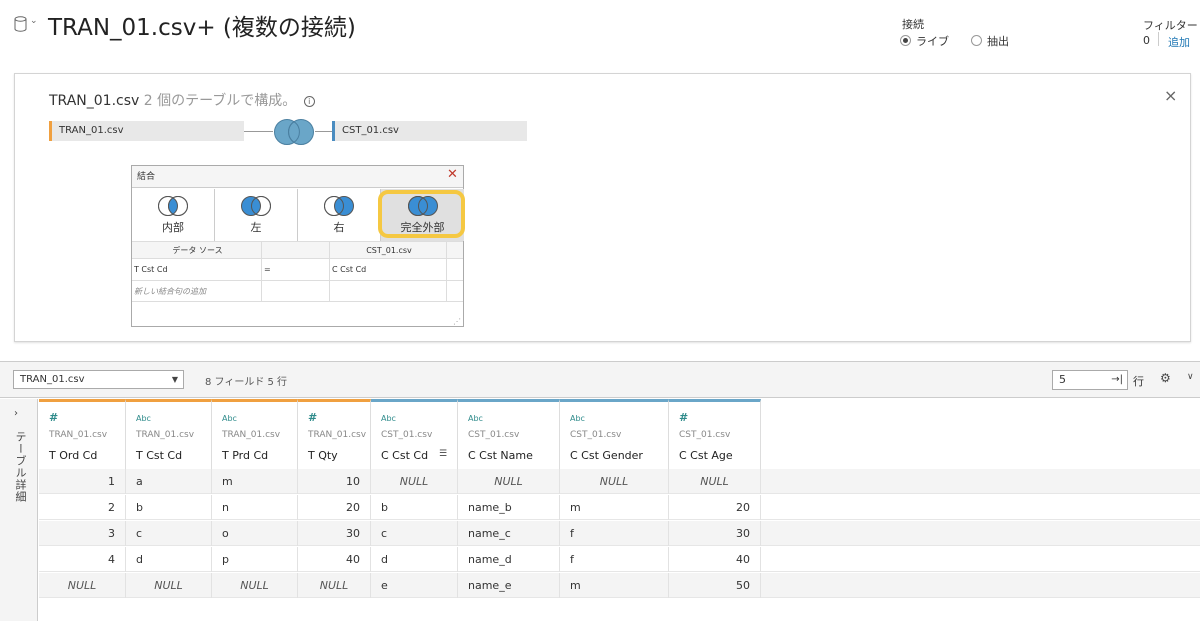 The image size is (1200, 621). What do you see at coordinates (905, 40) in the screenshot?
I see `radio-selected-icon` at bounding box center [905, 40].